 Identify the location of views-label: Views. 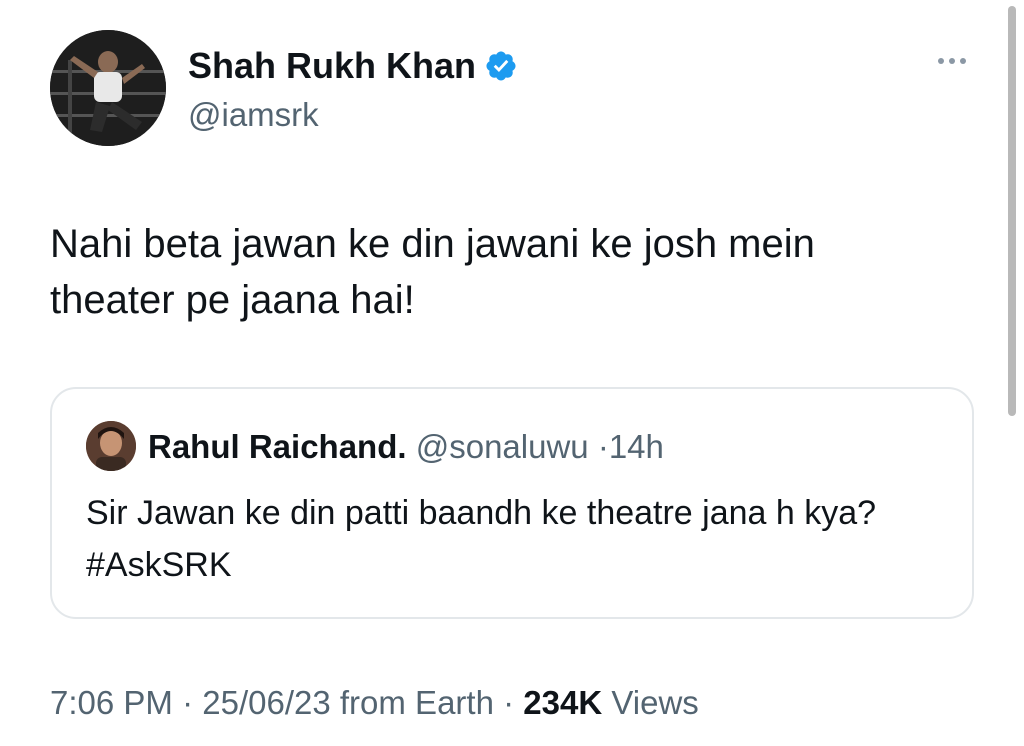
(655, 702).